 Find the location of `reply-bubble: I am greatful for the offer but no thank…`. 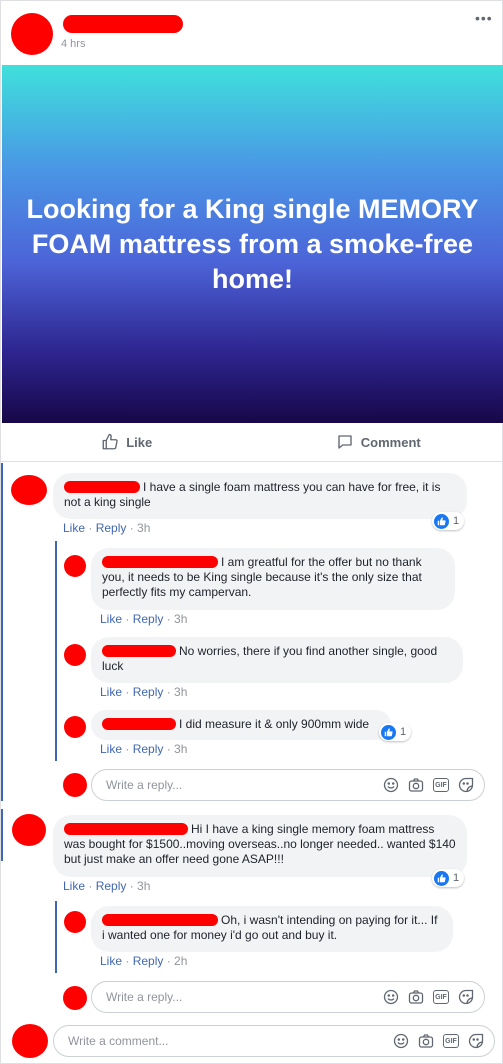

reply-bubble: I am greatful for the offer but no thank… is located at coordinates (273, 579).